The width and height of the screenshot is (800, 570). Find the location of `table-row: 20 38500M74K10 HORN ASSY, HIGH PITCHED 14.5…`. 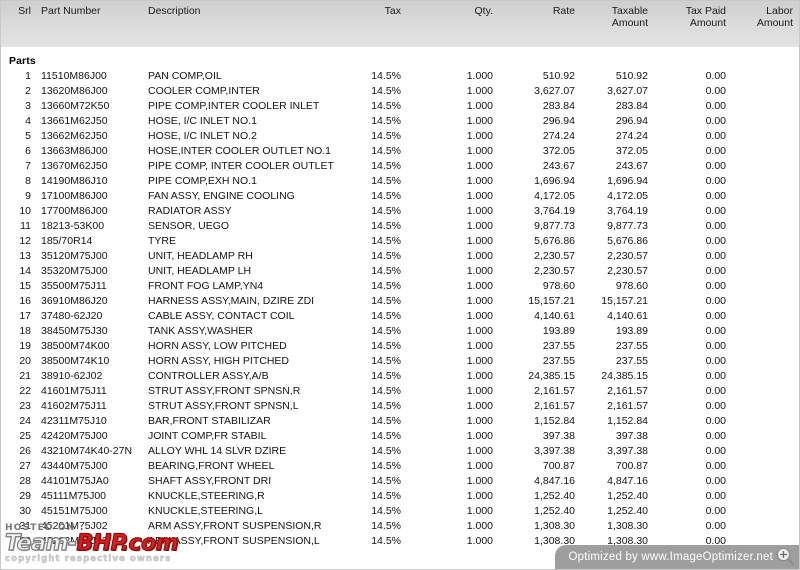

table-row: 20 38500M74K10 HORN ASSY, HIGH PITCHED 14.5… is located at coordinates (400, 361).